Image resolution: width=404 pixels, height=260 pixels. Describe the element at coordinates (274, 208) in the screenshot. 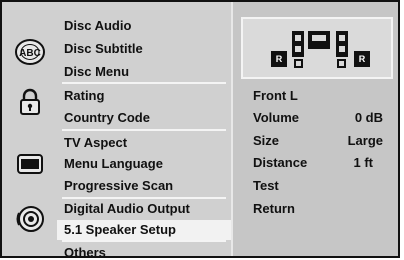

I see `setting-label: Return` at that location.